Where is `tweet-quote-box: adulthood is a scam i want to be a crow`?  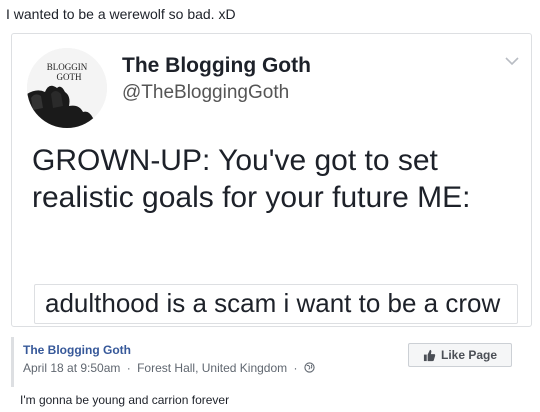
tweet-quote-box: adulthood is a scam i want to be a crow is located at coordinates (276, 304).